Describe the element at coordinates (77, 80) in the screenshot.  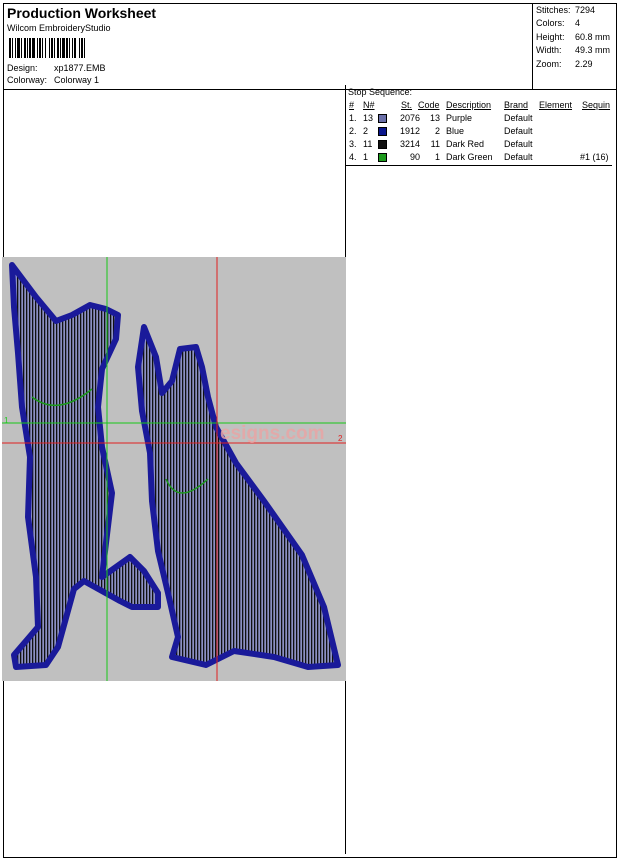
I see `colorway-value: Colorway 1` at that location.